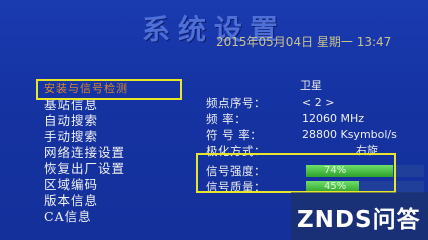  What do you see at coordinates (109, 89) in the screenshot?
I see `active-menu-highlight` at bounding box center [109, 89].